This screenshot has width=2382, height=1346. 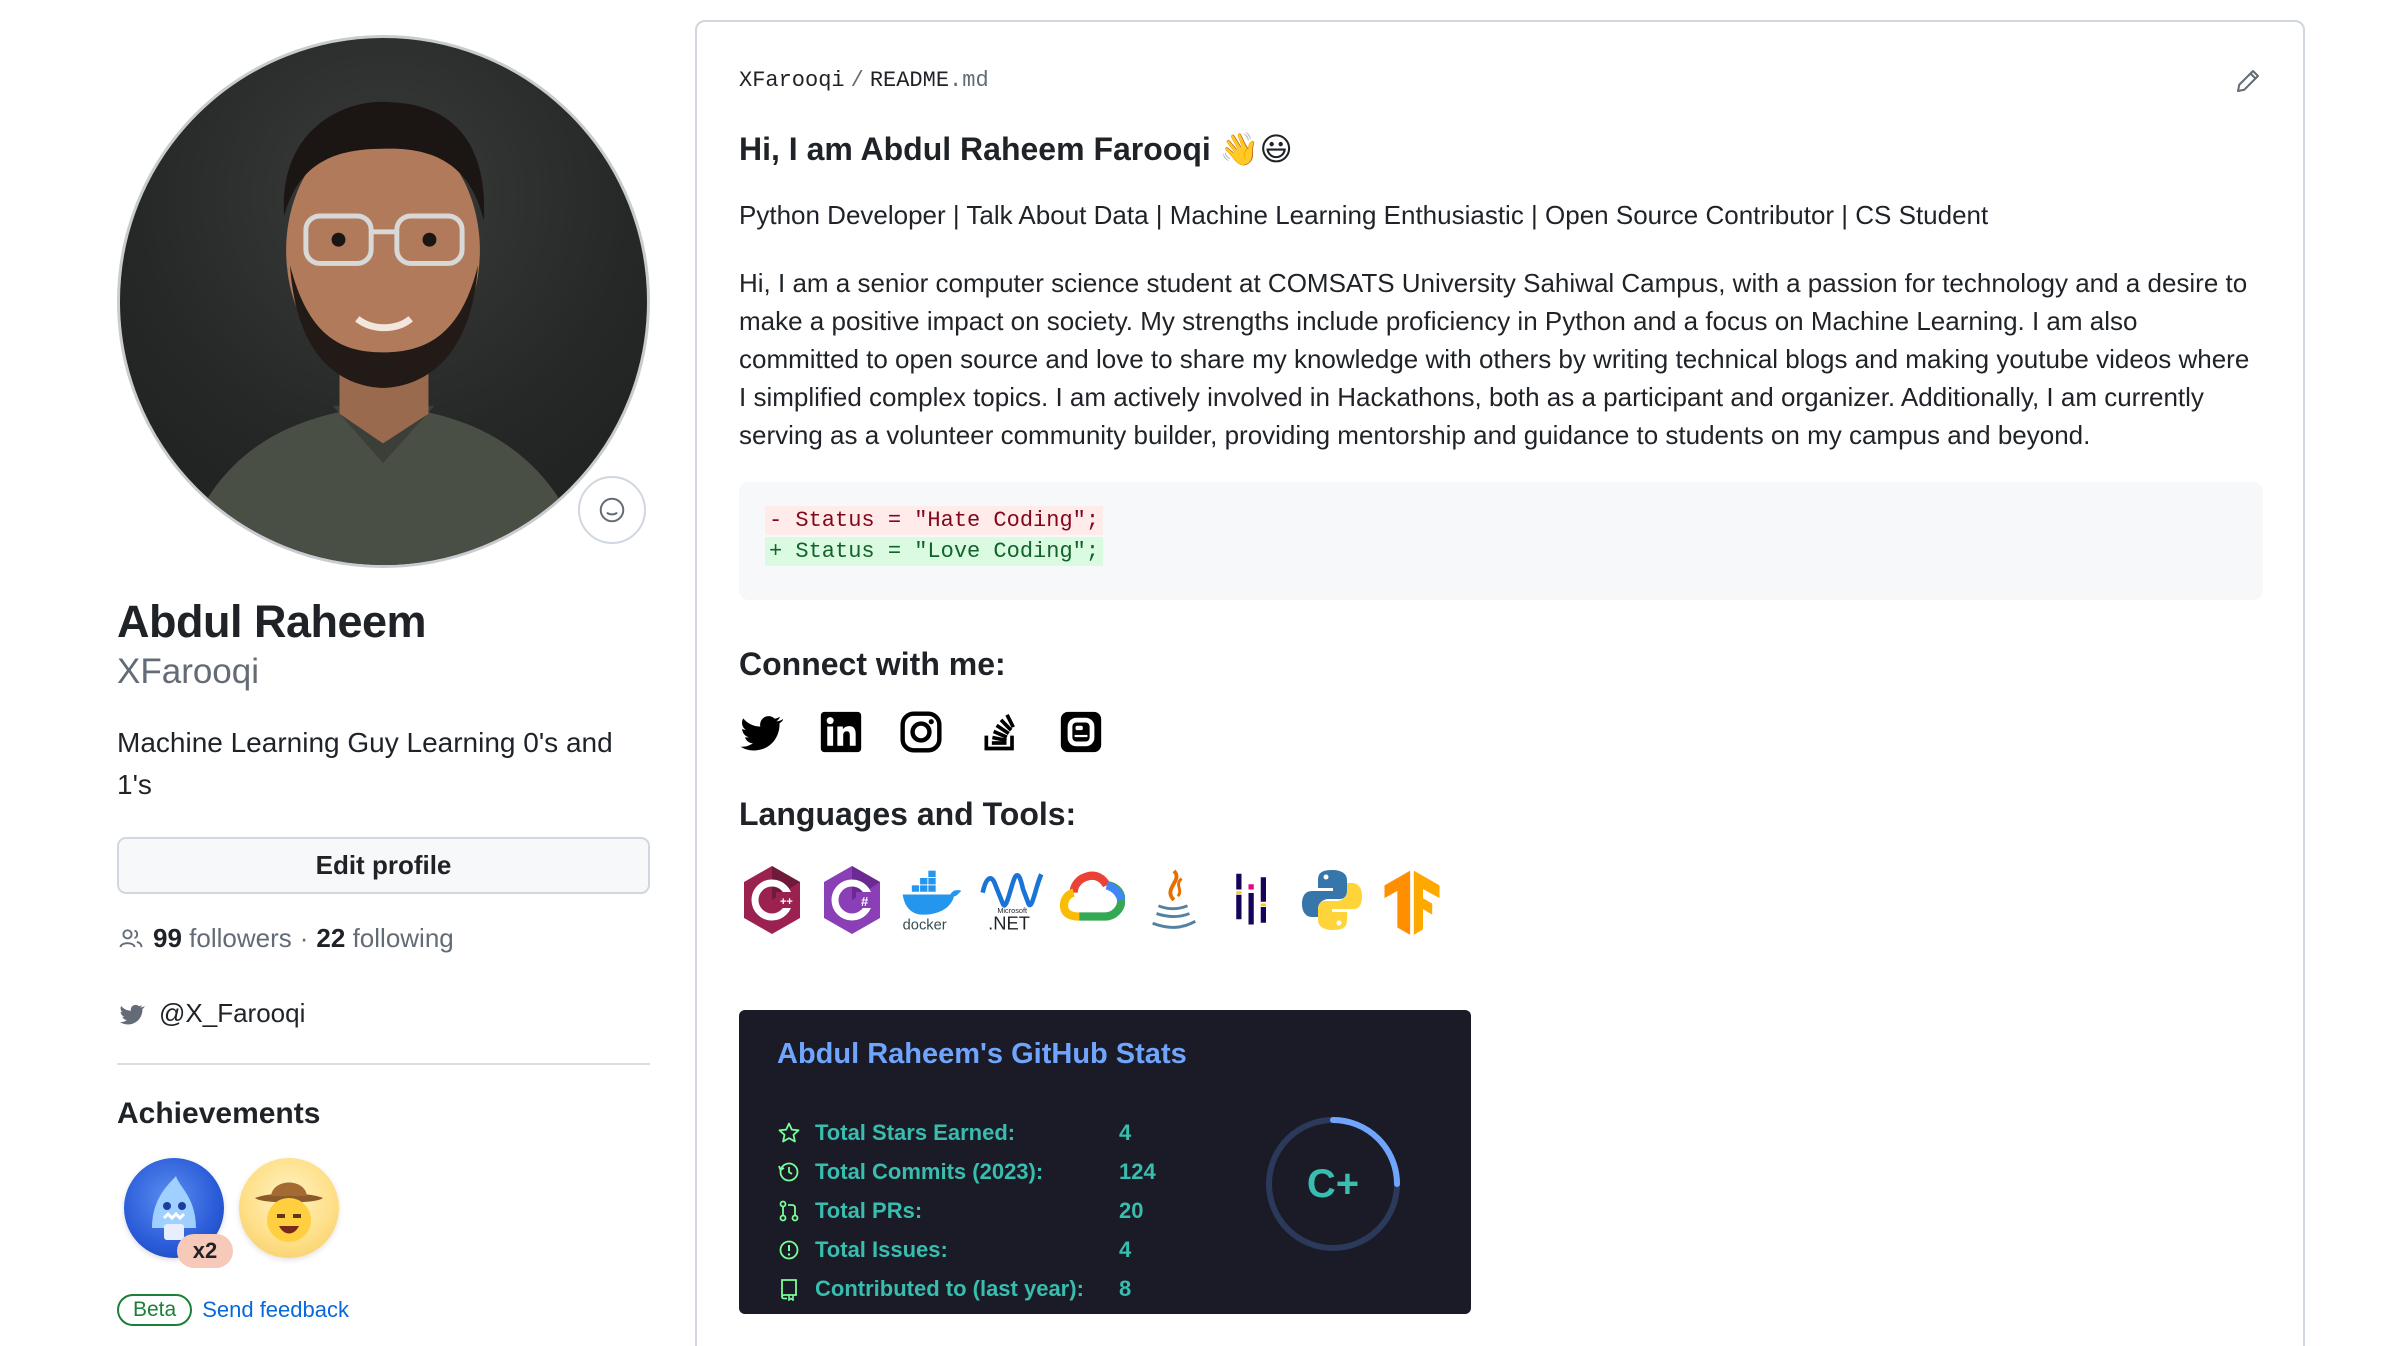 I want to click on followers-link: 99 followers, so click(x=222, y=938).